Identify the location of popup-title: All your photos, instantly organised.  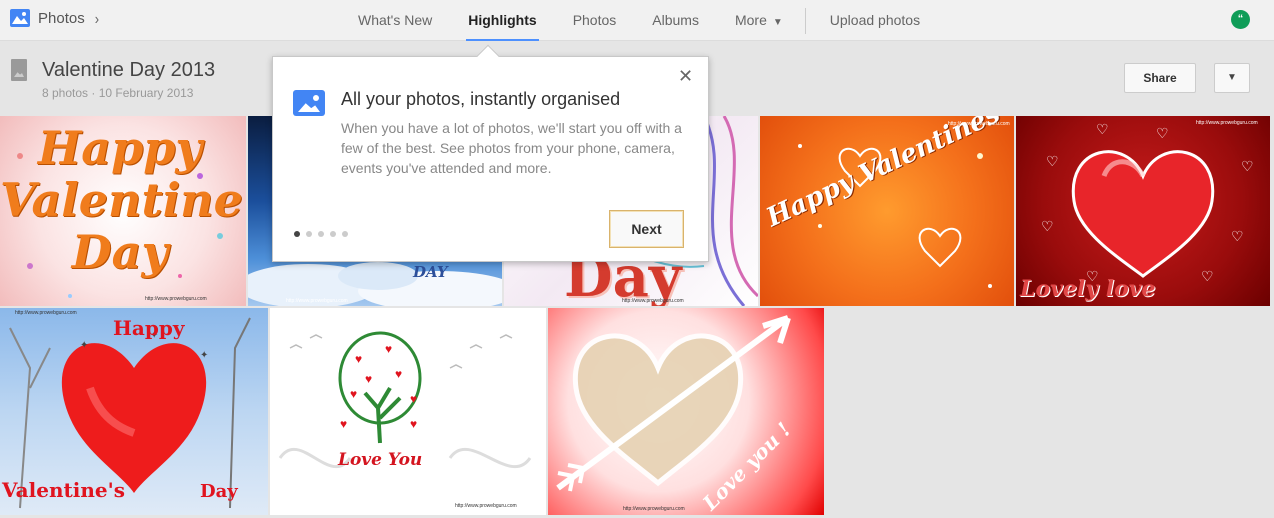
(481, 99).